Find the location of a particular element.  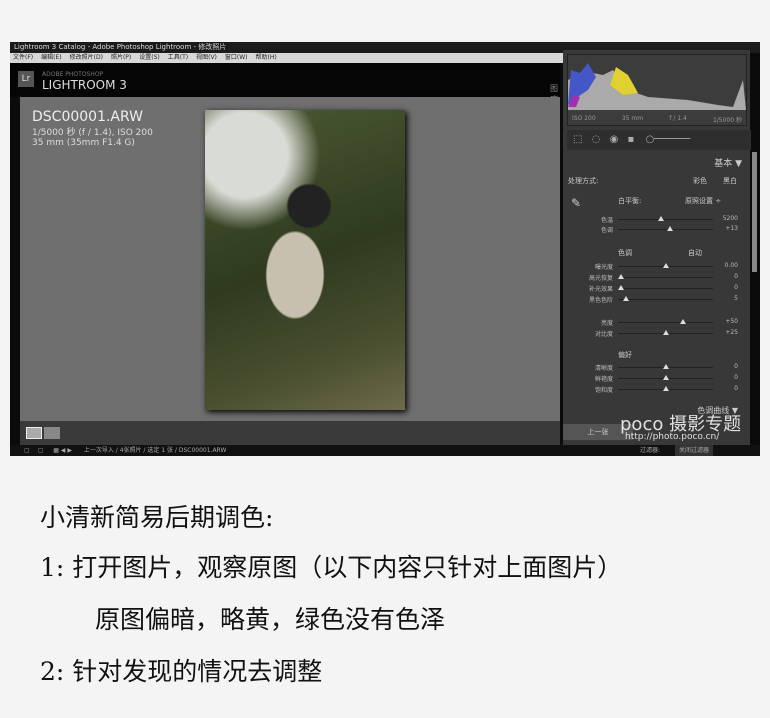

brush-slider-icon: ○────── is located at coordinates (667, 139).